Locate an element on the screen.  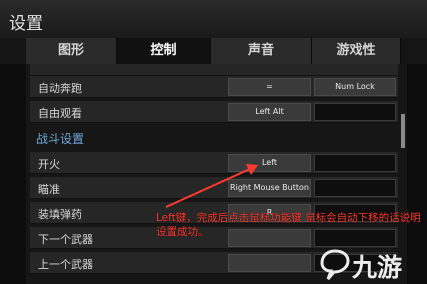
annotation-text: Left键，完成后点击鼠标功能键 鼠标会自动下移的话说明设置成功。 is located at coordinates (288, 225).